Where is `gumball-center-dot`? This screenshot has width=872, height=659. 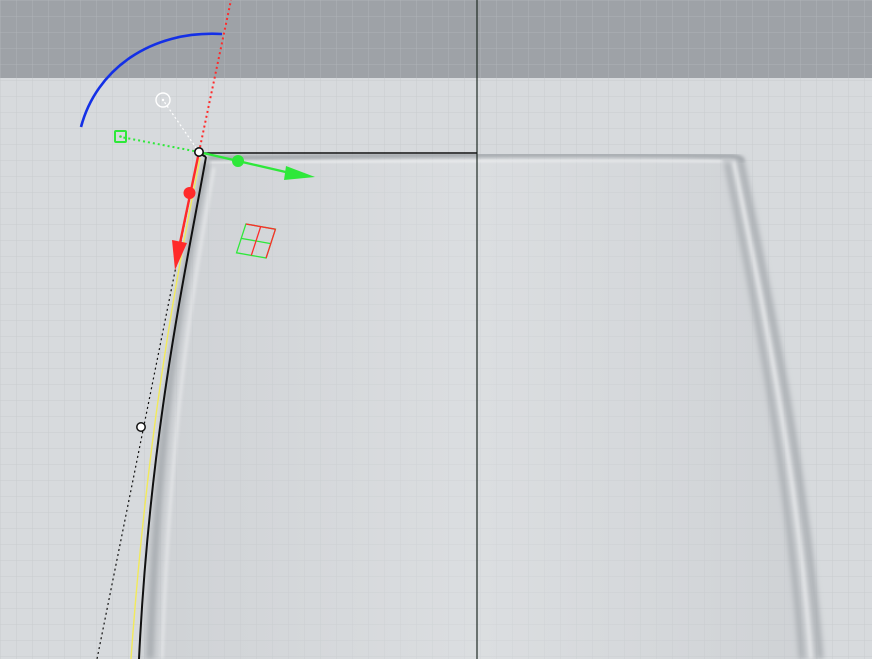 gumball-center-dot is located at coordinates (163, 100).